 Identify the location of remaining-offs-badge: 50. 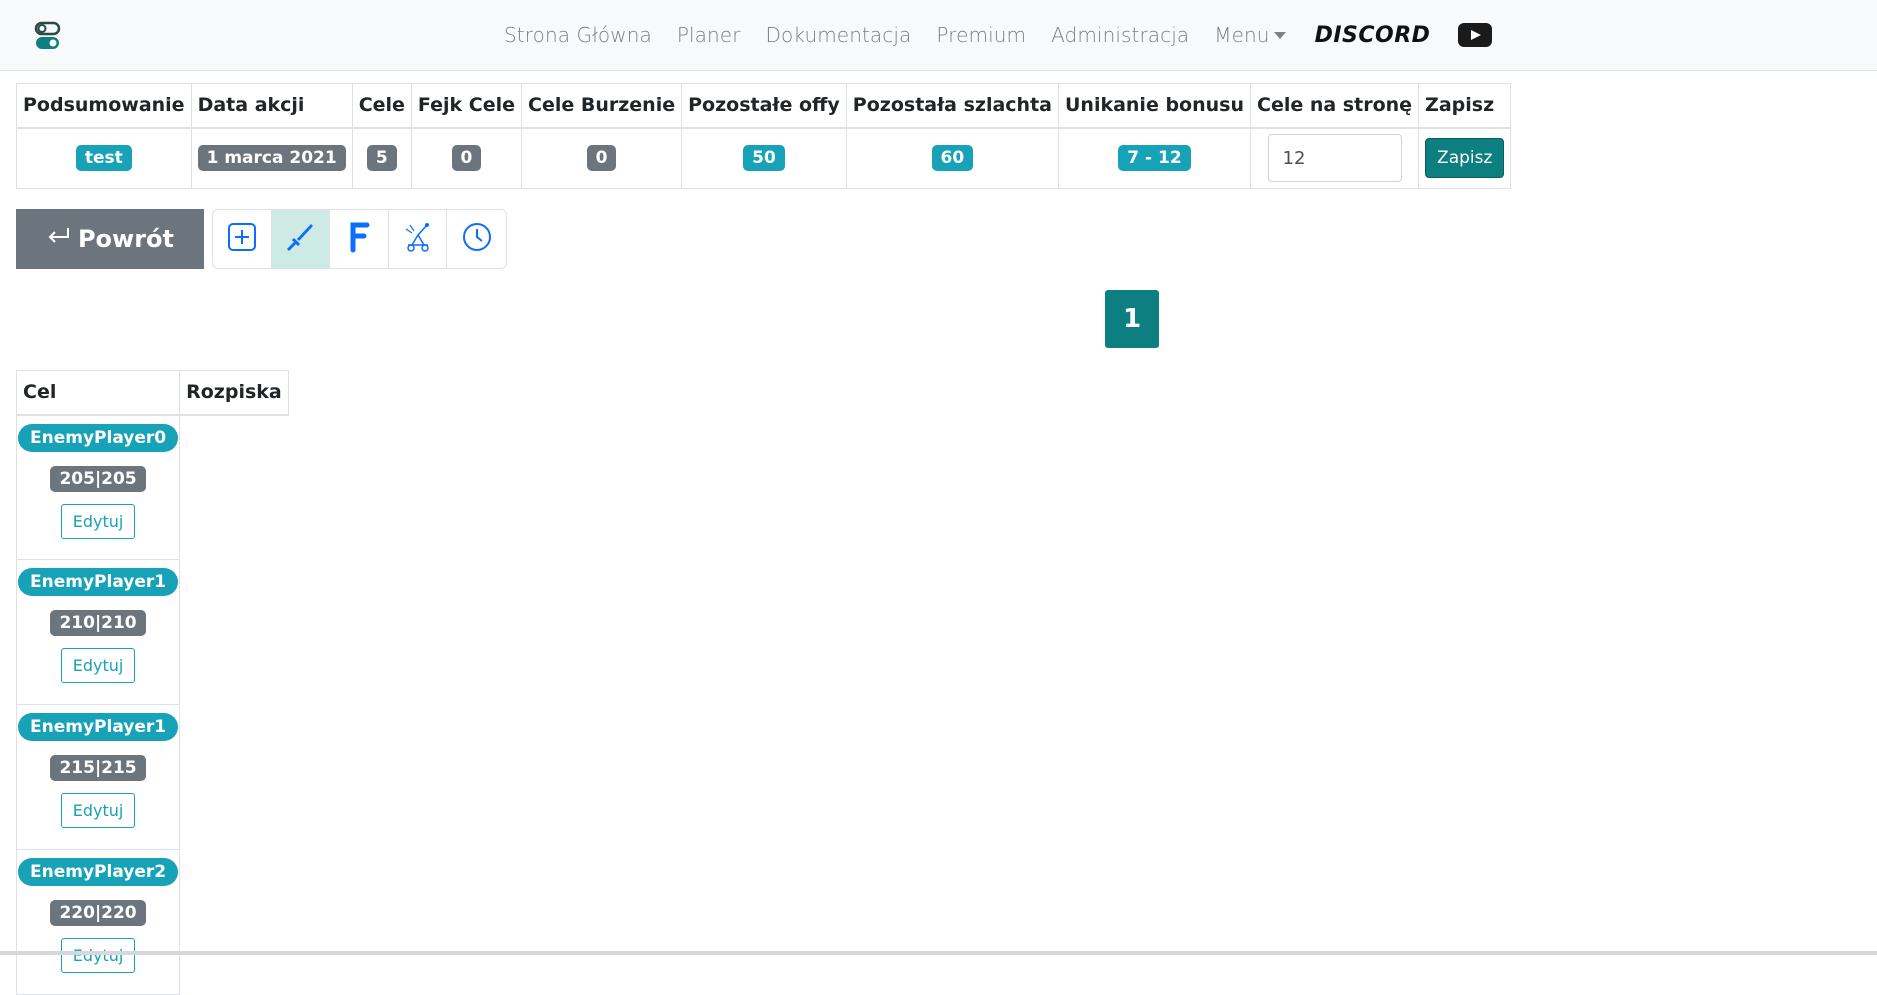
(764, 158).